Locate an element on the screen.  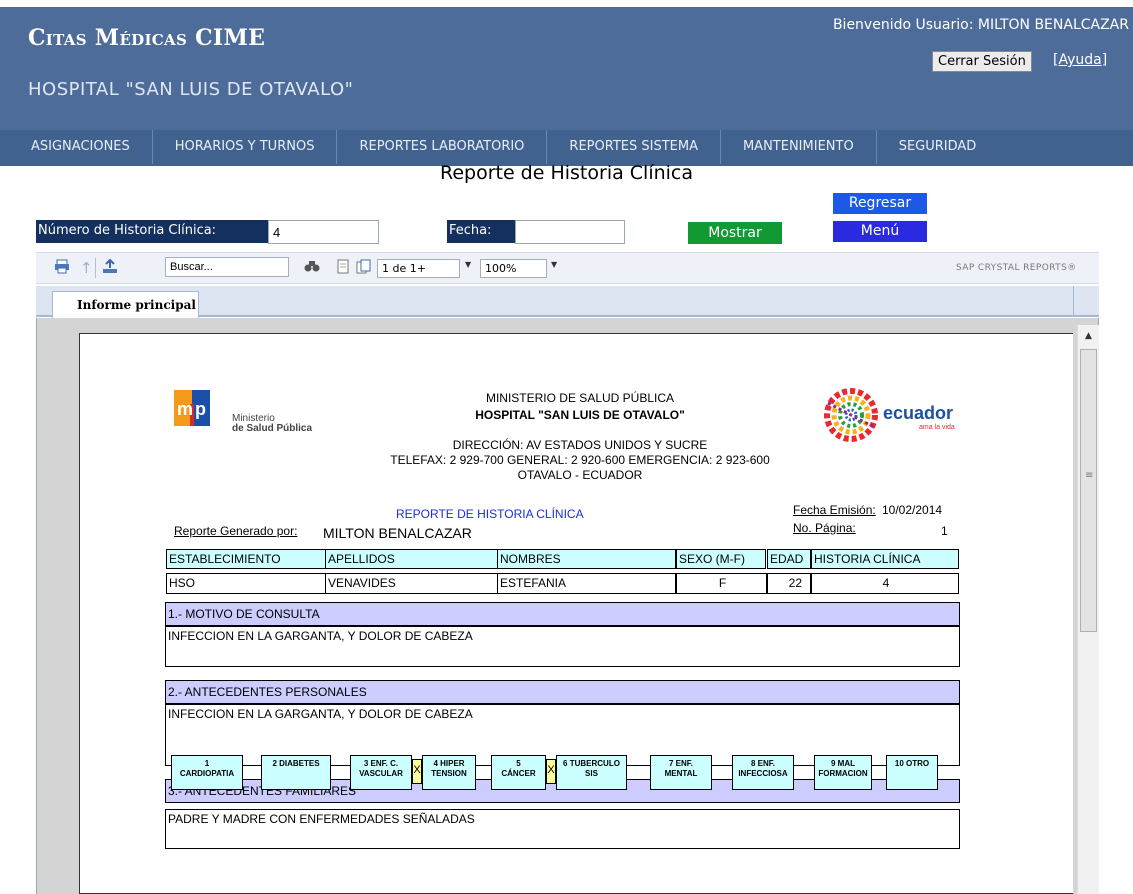
family-item-enf-infecciosa: 8 ENF. INFECCIOSA is located at coordinates (763, 772).